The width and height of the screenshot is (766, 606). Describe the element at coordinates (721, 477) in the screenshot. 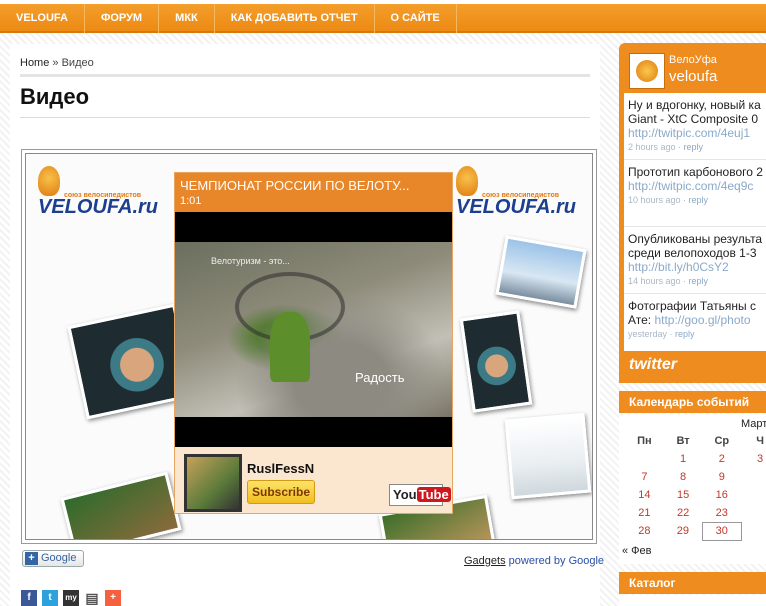

I see `calendar-day: 9` at that location.